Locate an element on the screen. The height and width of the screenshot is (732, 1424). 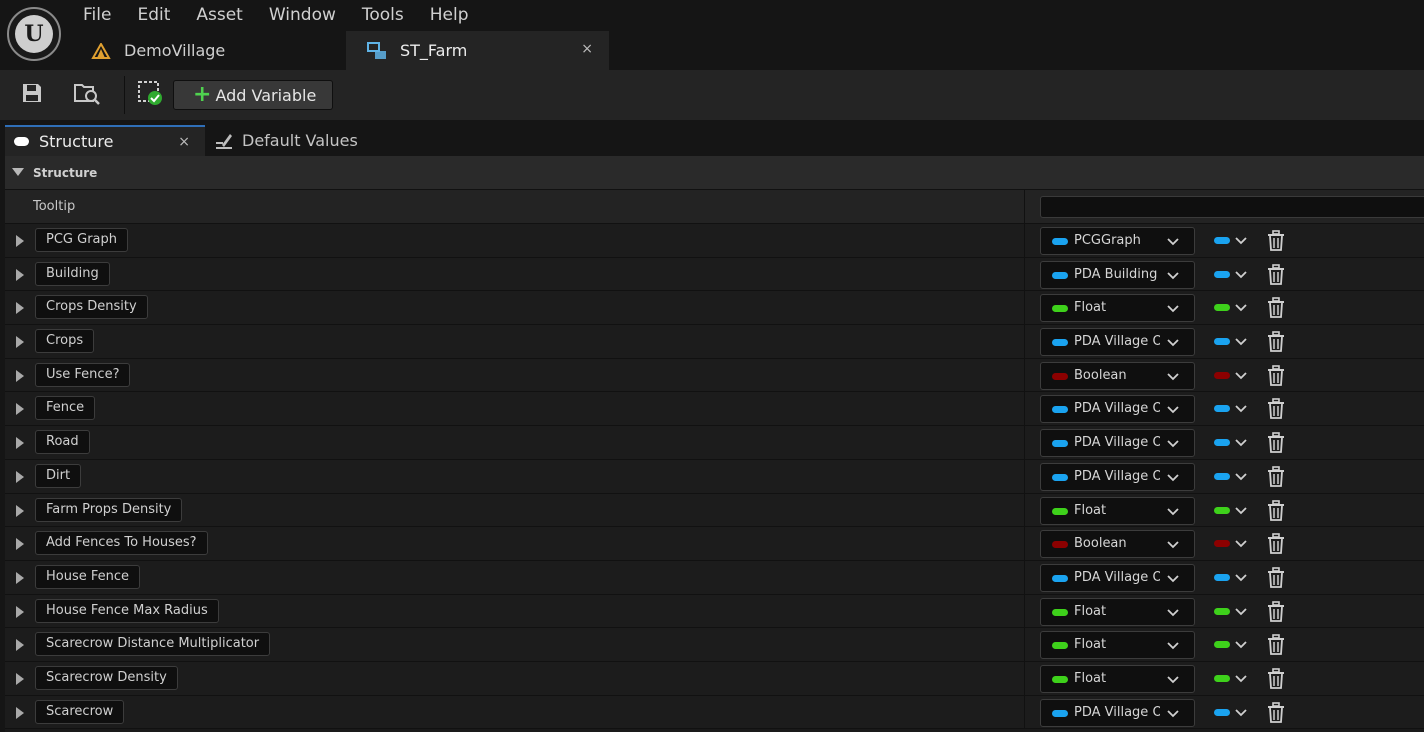
variable-name-field: Dirt is located at coordinates (58, 475).